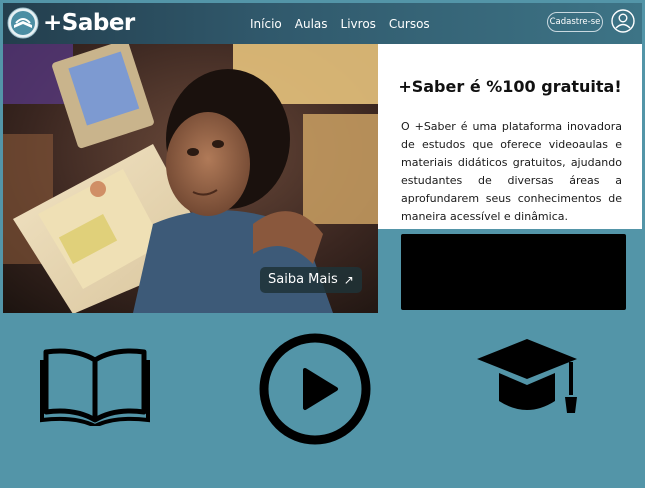 This screenshot has width=645, height=488. I want to click on nav-link-livros: Livros, so click(358, 24).